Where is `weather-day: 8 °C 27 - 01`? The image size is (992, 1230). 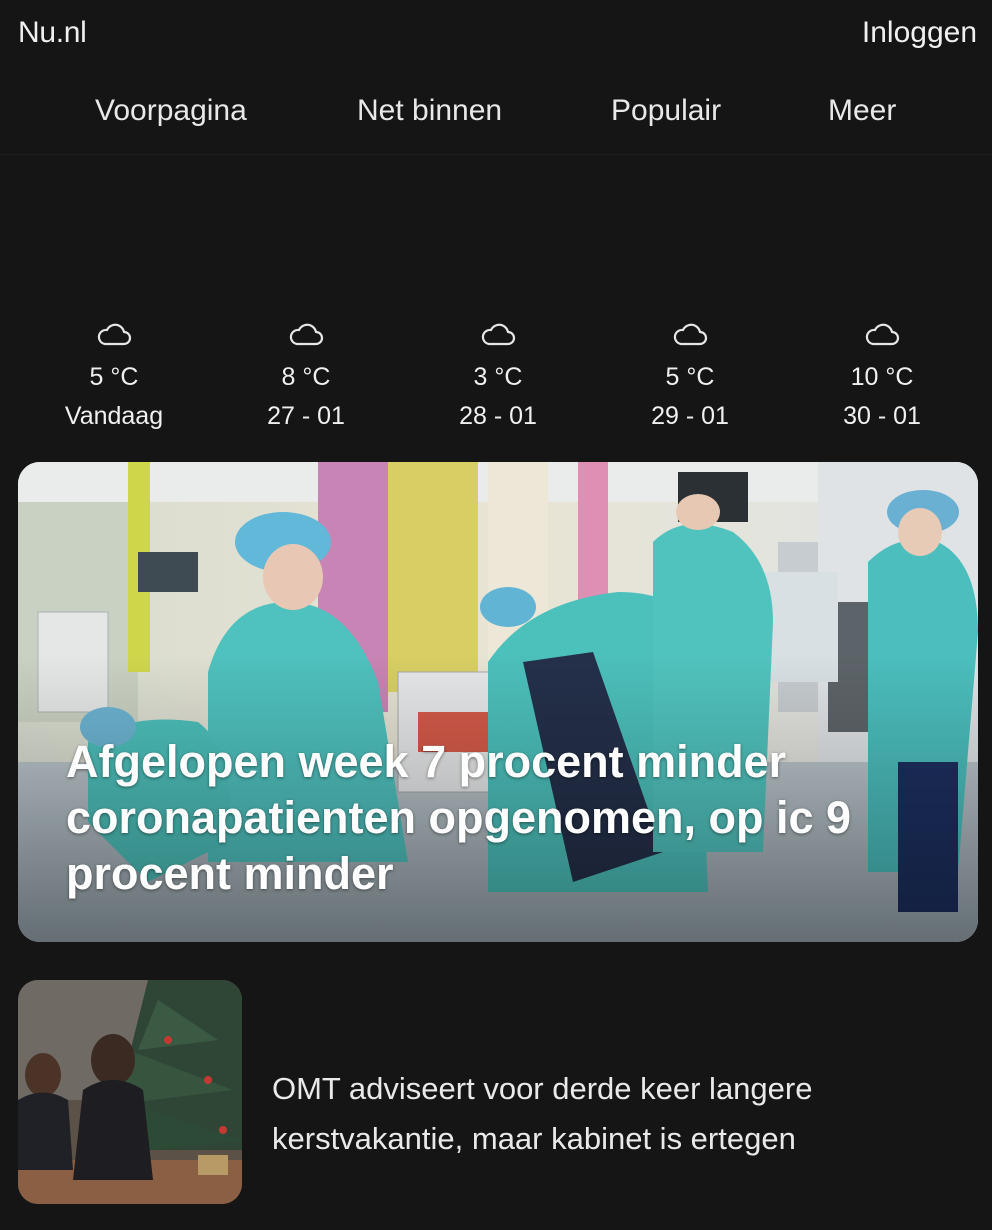
weather-day: 8 °C 27 - 01 is located at coordinates (306, 373).